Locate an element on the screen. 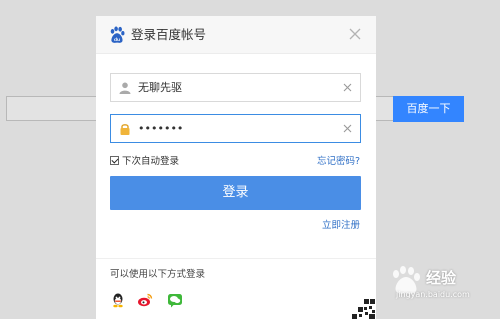 The width and height of the screenshot is (500, 319). weibo-icon is located at coordinates (145, 300).